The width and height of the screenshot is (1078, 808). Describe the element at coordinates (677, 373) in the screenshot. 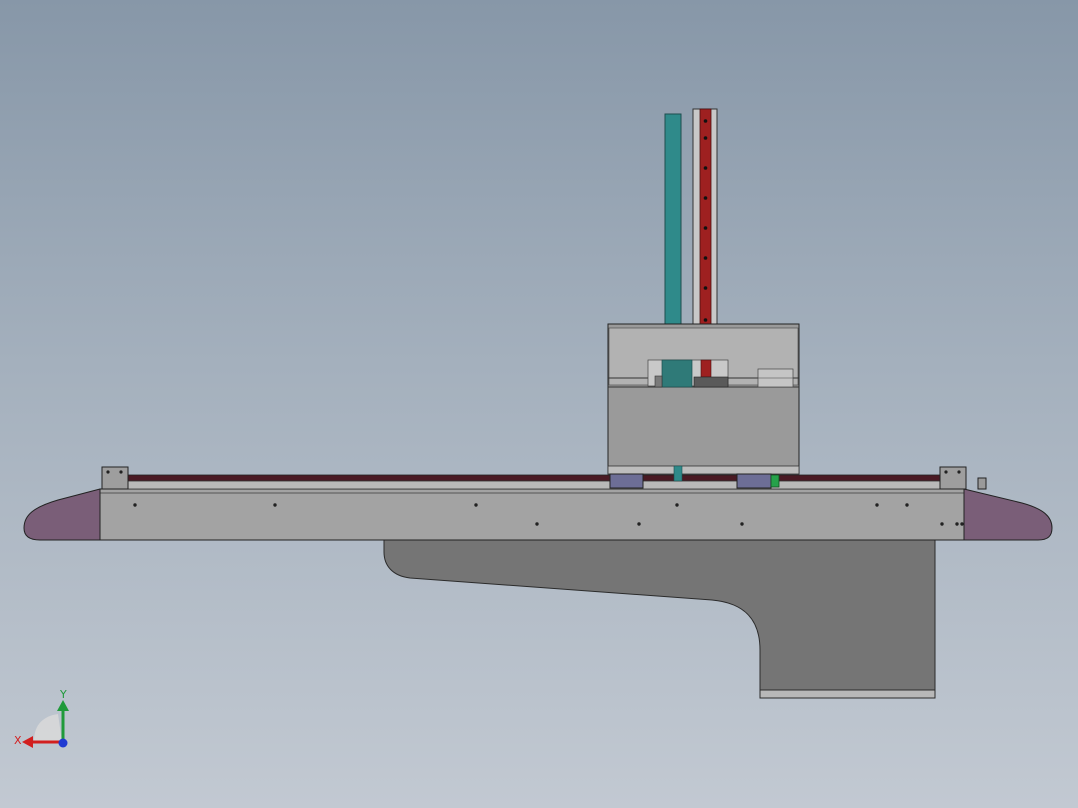

I see `inner-teal-block` at that location.